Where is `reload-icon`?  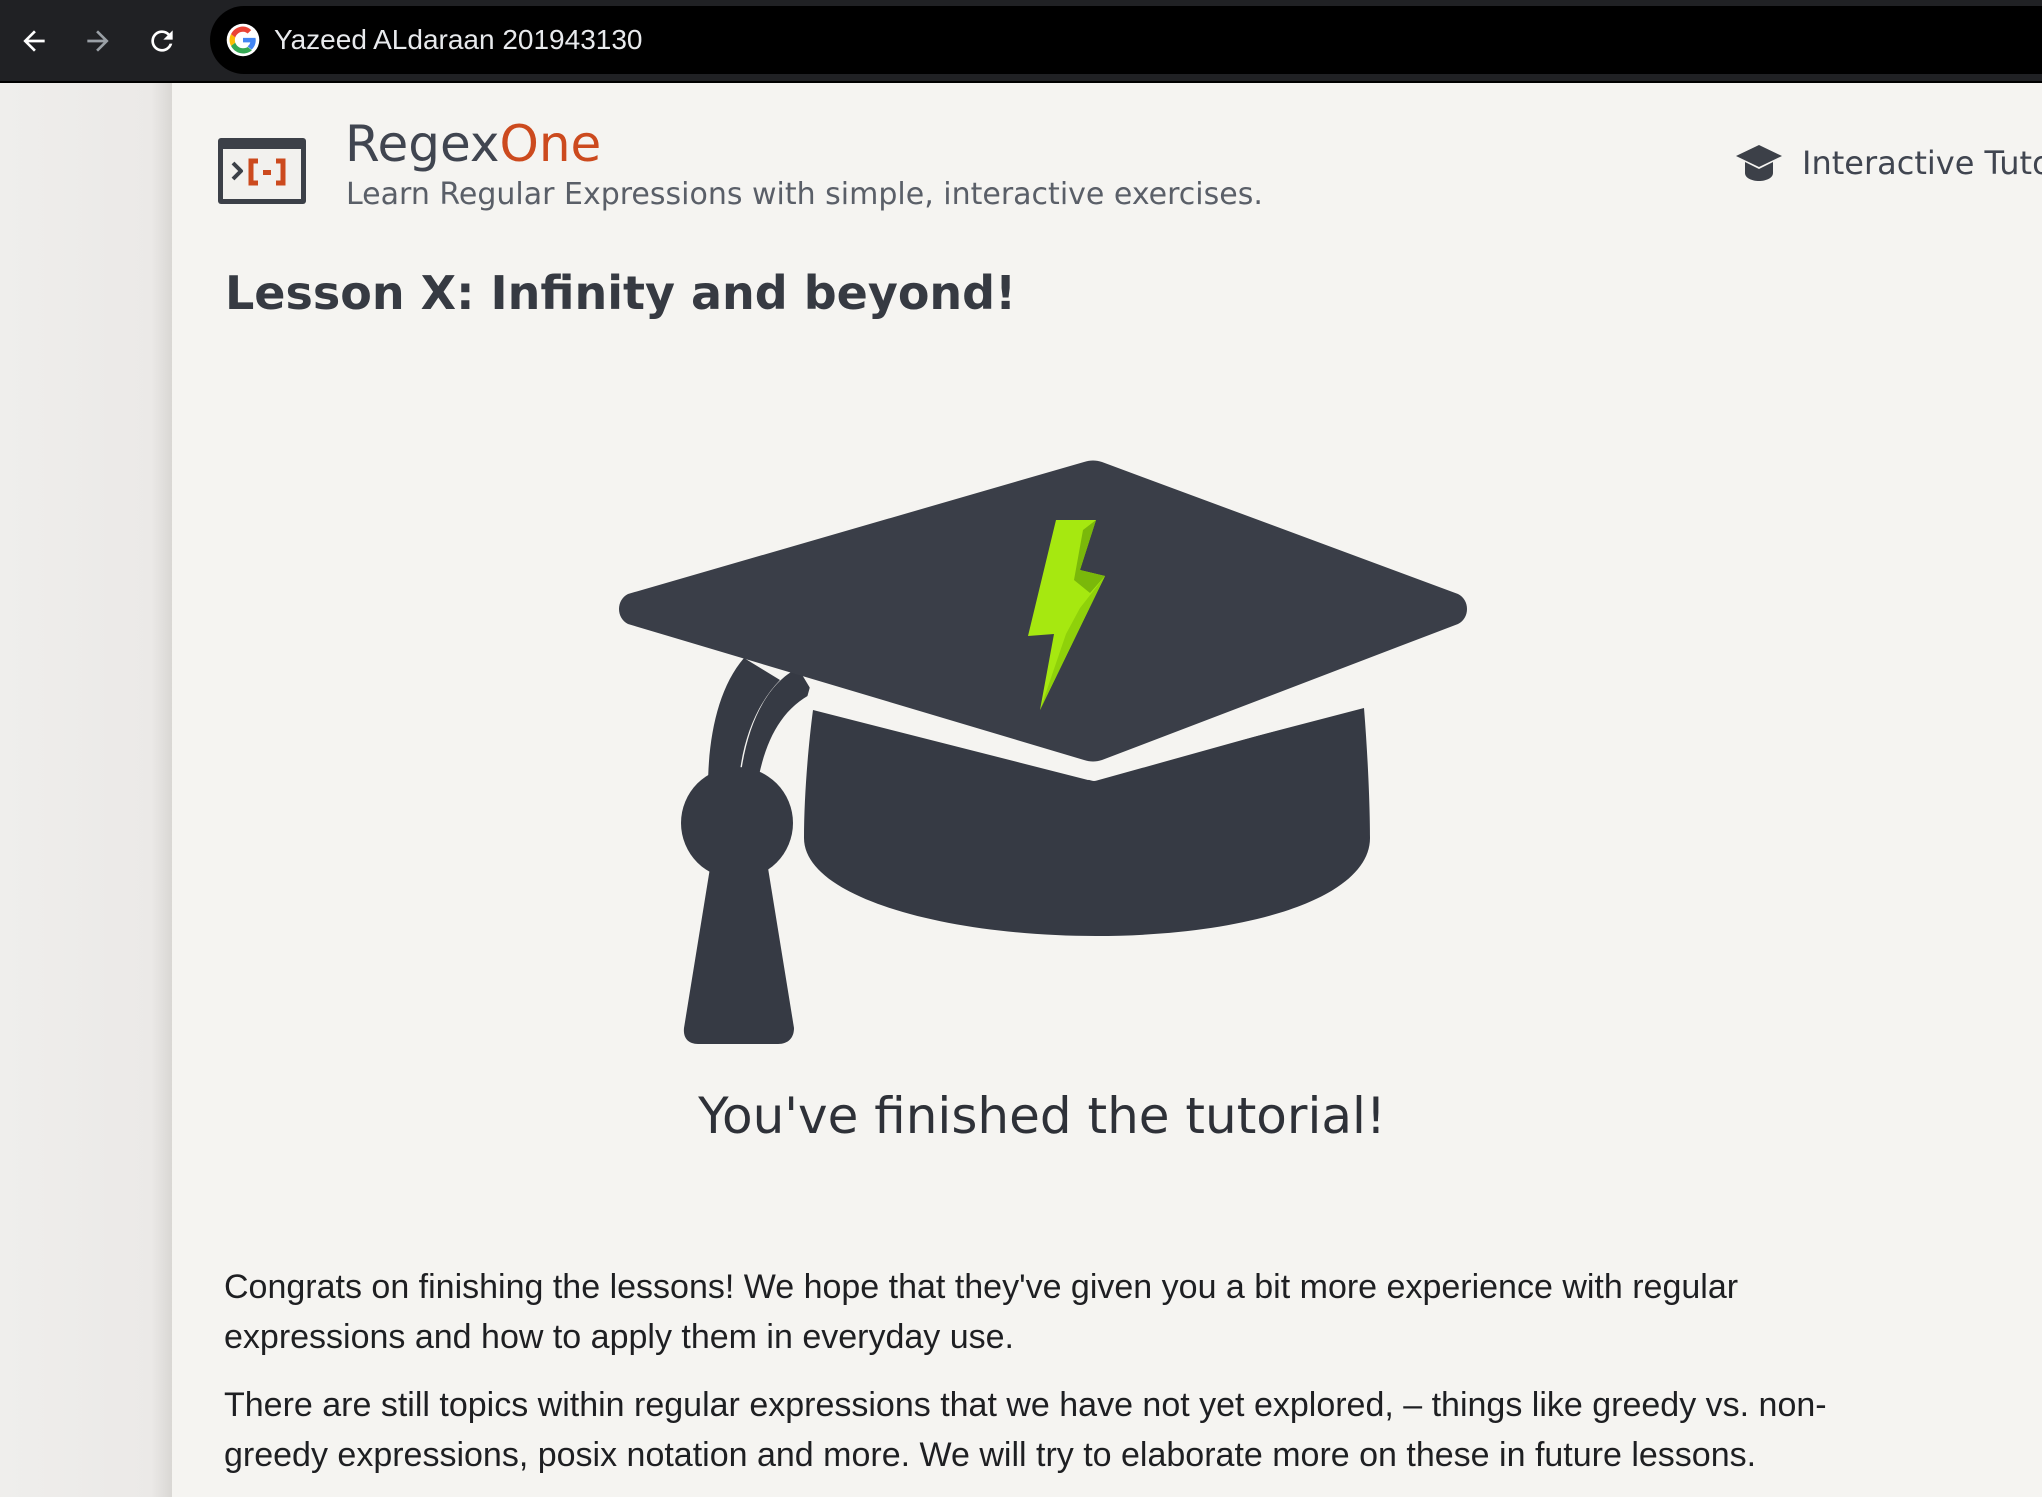
reload-icon is located at coordinates (162, 41).